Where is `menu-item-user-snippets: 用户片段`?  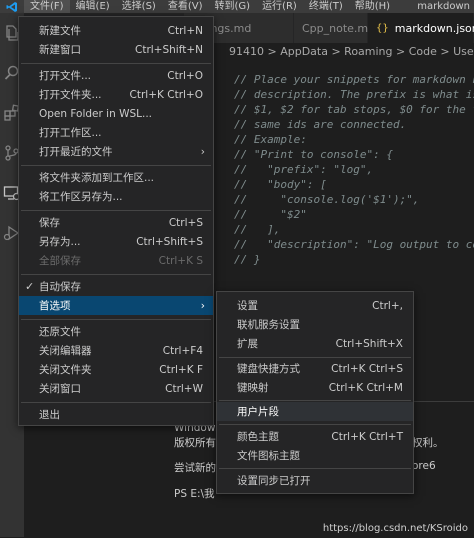 menu-item-user-snippets: 用户片段 is located at coordinates (315, 411).